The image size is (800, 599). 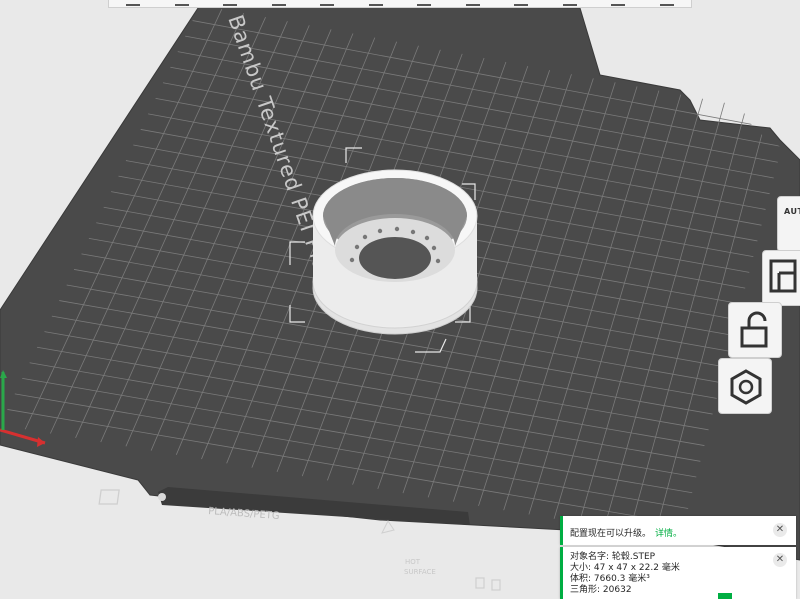 I want to click on hex-nut-icon, so click(x=746, y=387).